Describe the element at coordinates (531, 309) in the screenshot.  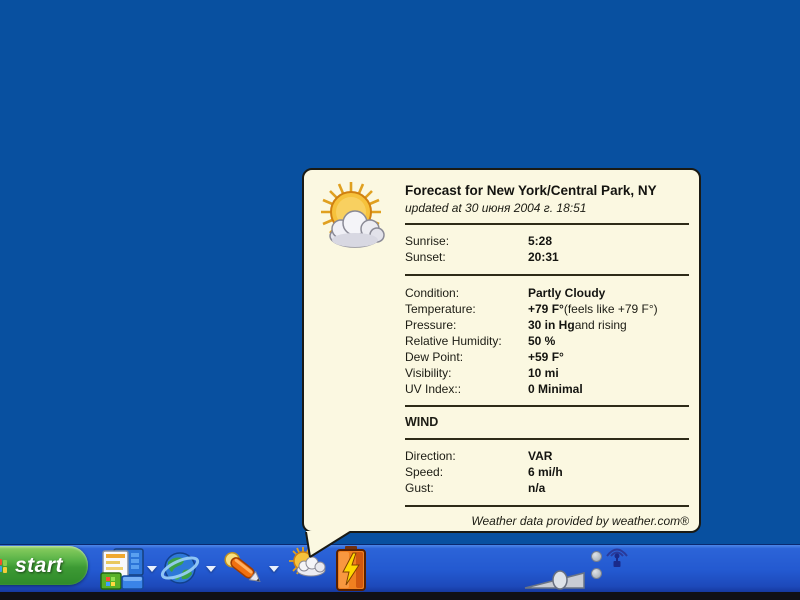
I see `weather-row: Temperature: +79 F° (feels like +79 F°)` at that location.